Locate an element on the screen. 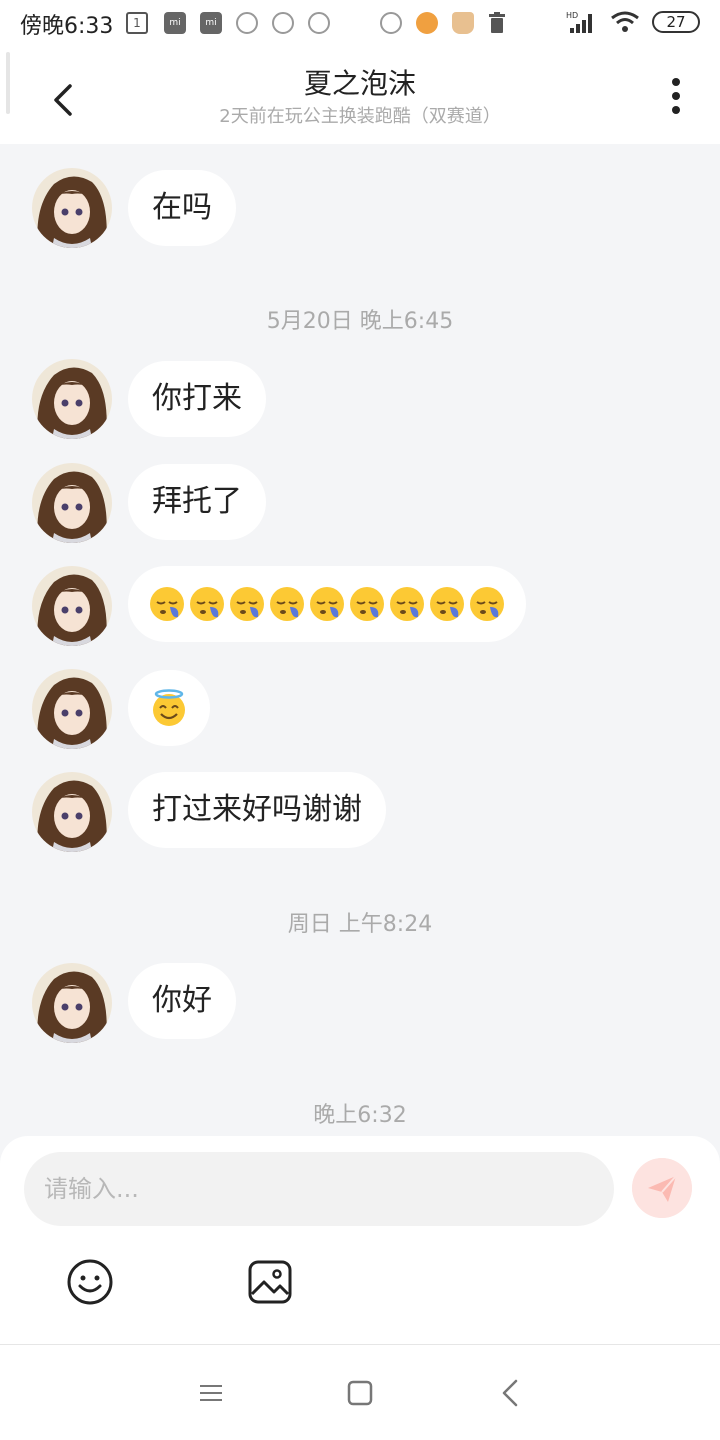 The image size is (720, 1440). message-bubble: 你好 is located at coordinates (182, 1001).